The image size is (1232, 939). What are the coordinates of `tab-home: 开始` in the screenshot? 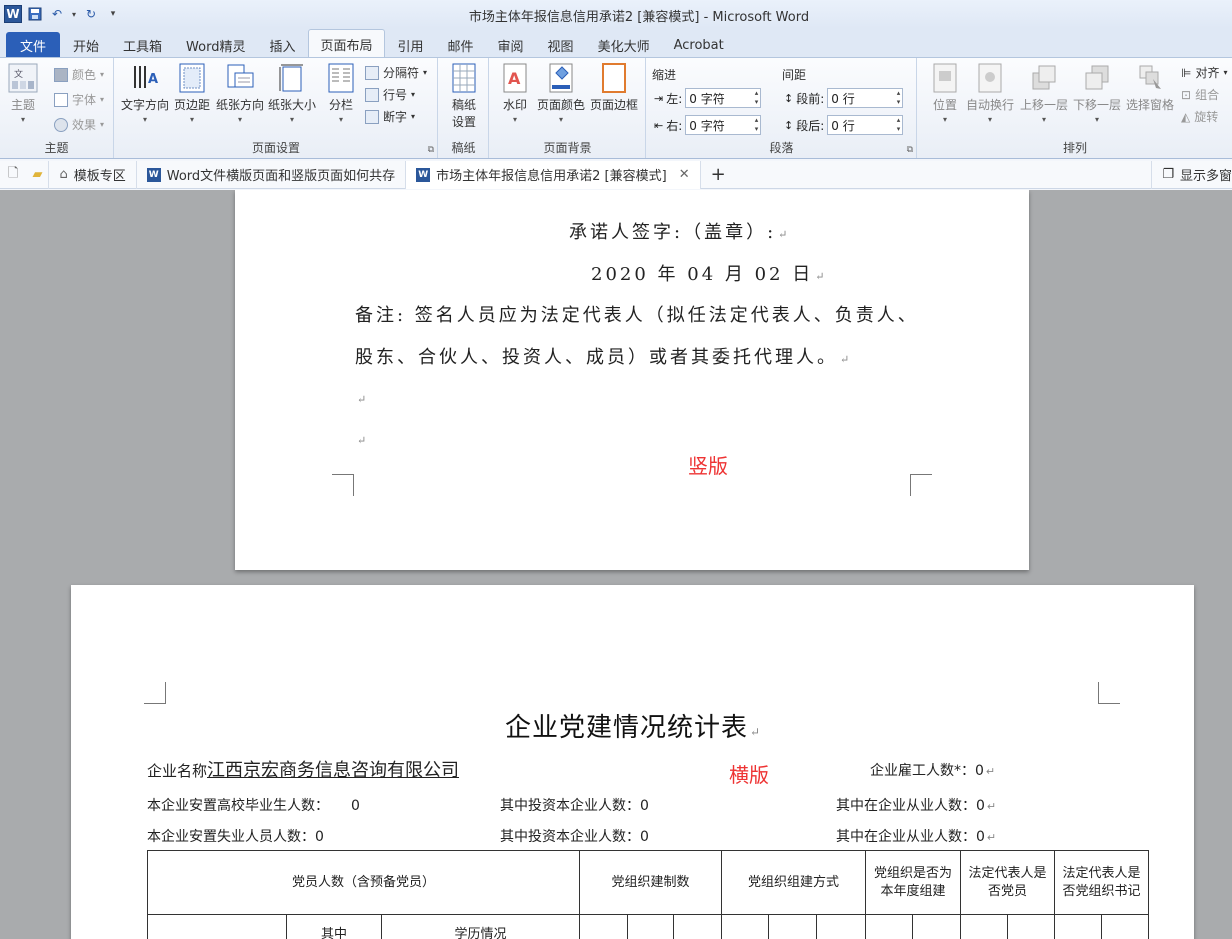 It's located at (86, 45).